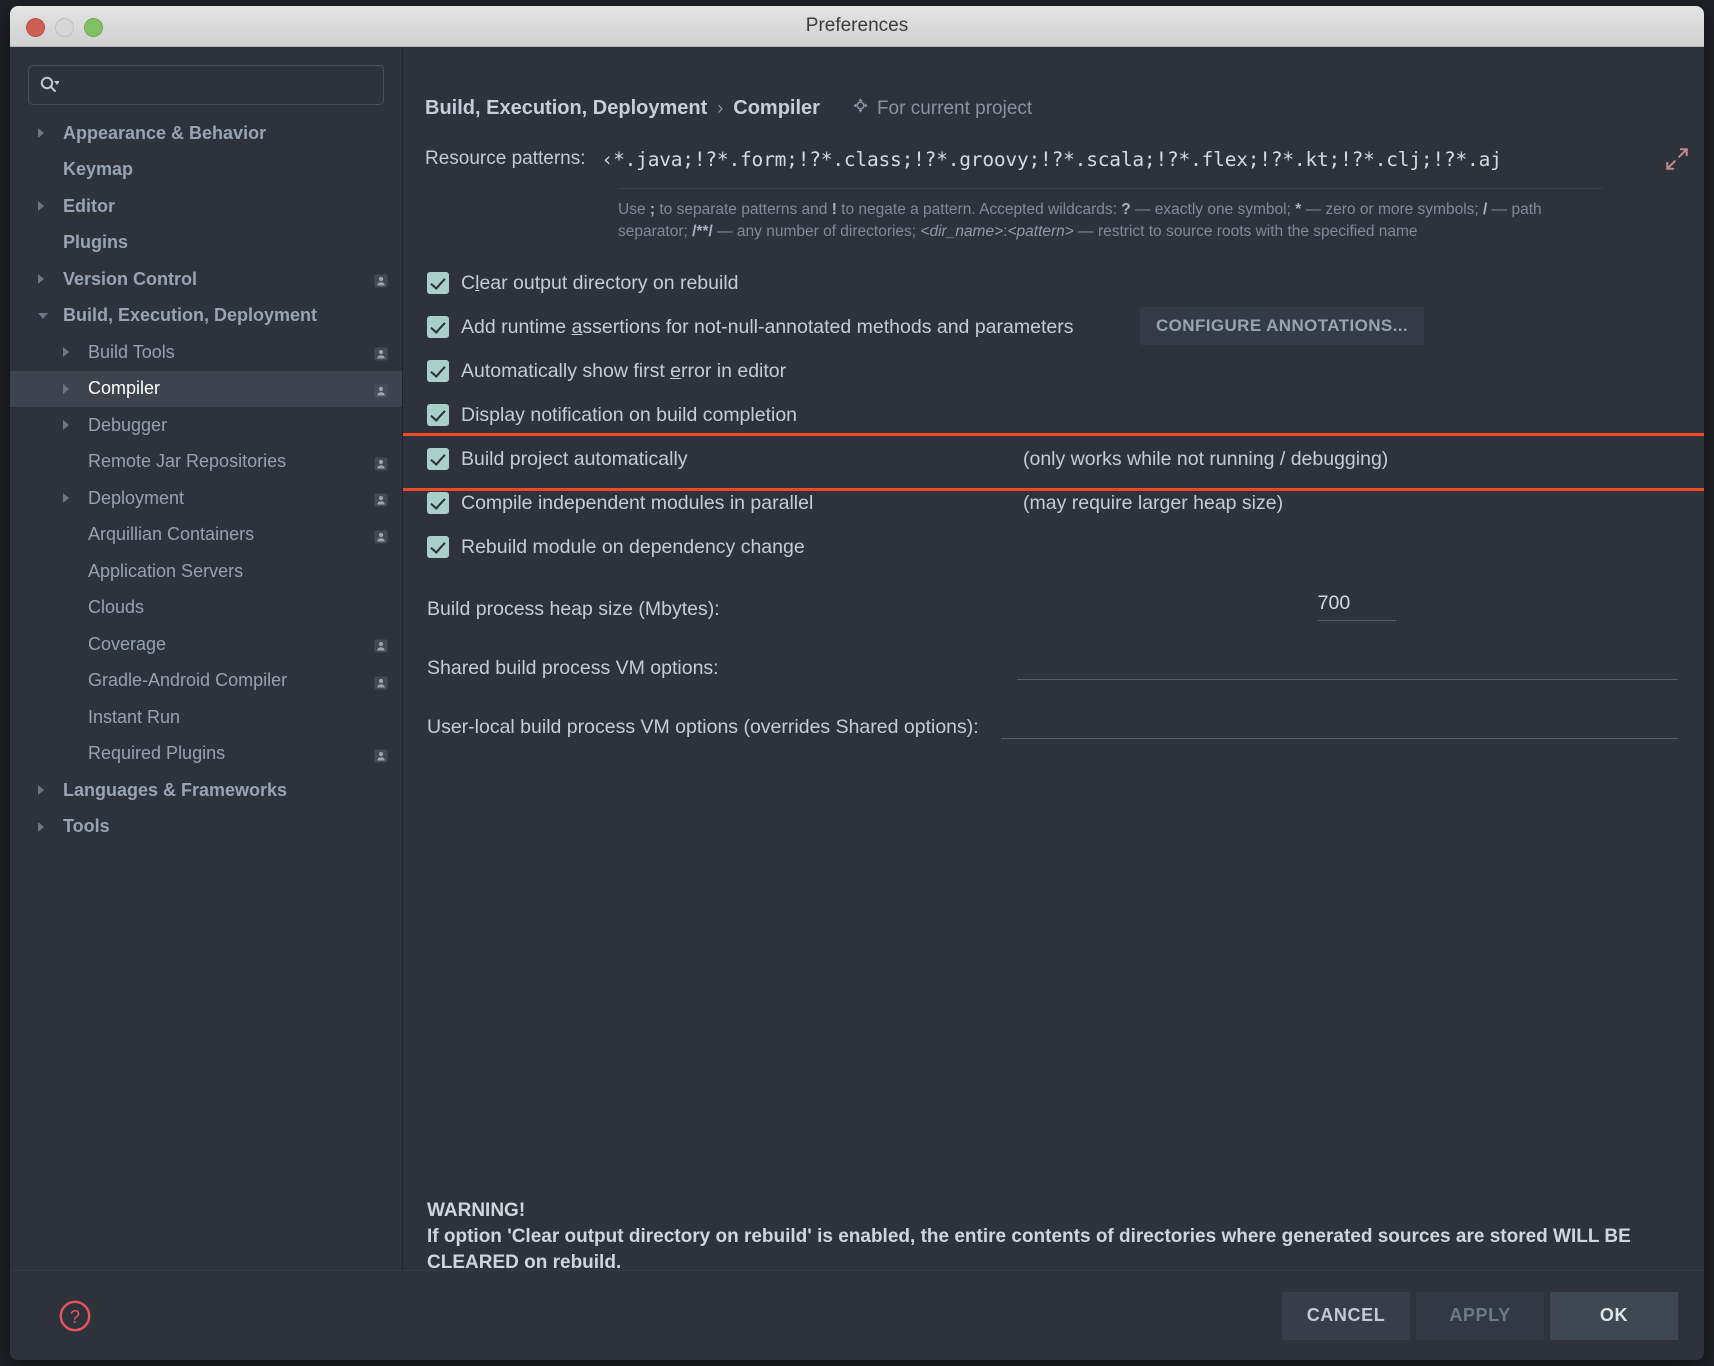 The width and height of the screenshot is (1714, 1366). Describe the element at coordinates (1153, 502) in the screenshot. I see `checkbox-note: (may require larger heap size)` at that location.